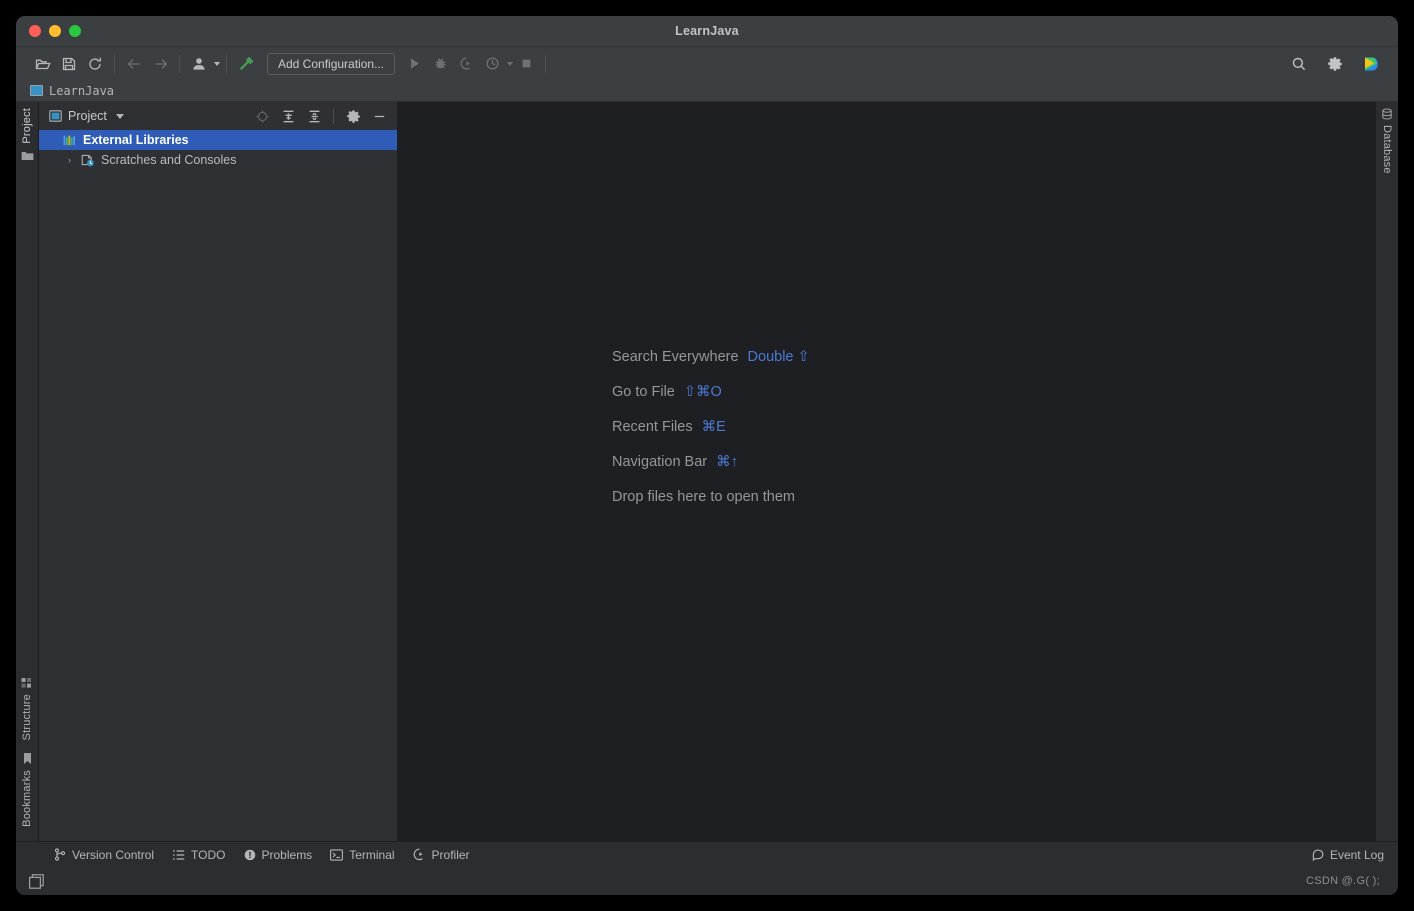  I want to click on hint-label: Navigation Bar, so click(660, 462).